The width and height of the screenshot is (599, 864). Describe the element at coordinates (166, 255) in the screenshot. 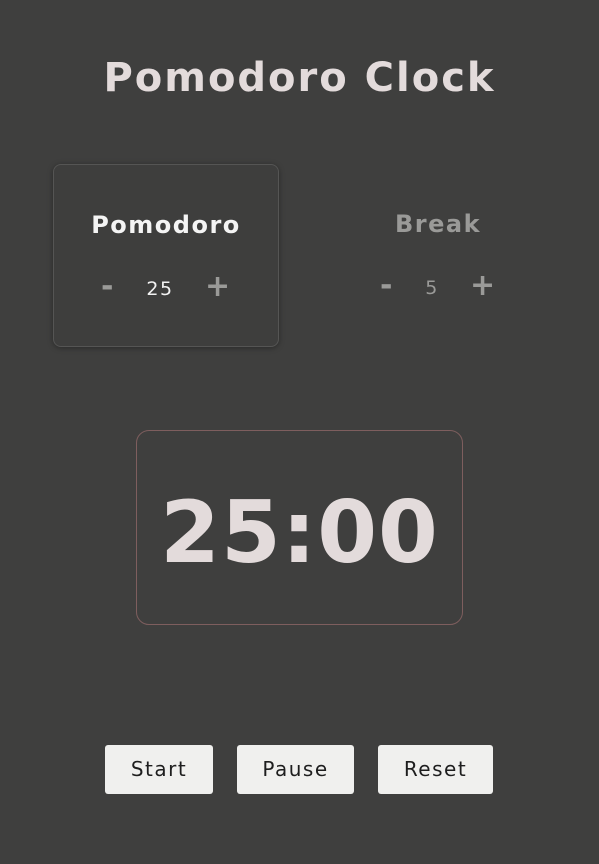

I see `pomodoro-panel: Pomodoro - 25 +` at that location.